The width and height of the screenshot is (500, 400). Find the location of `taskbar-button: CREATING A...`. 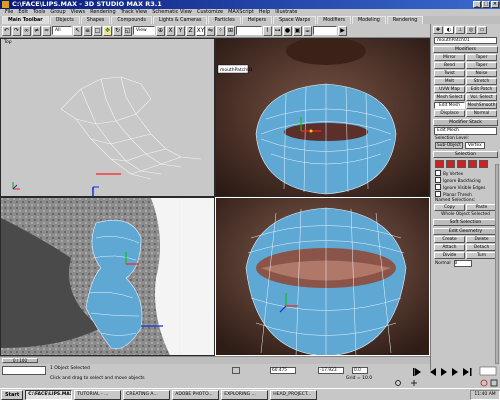

taskbar-button: CREATING A... is located at coordinates (147, 394).